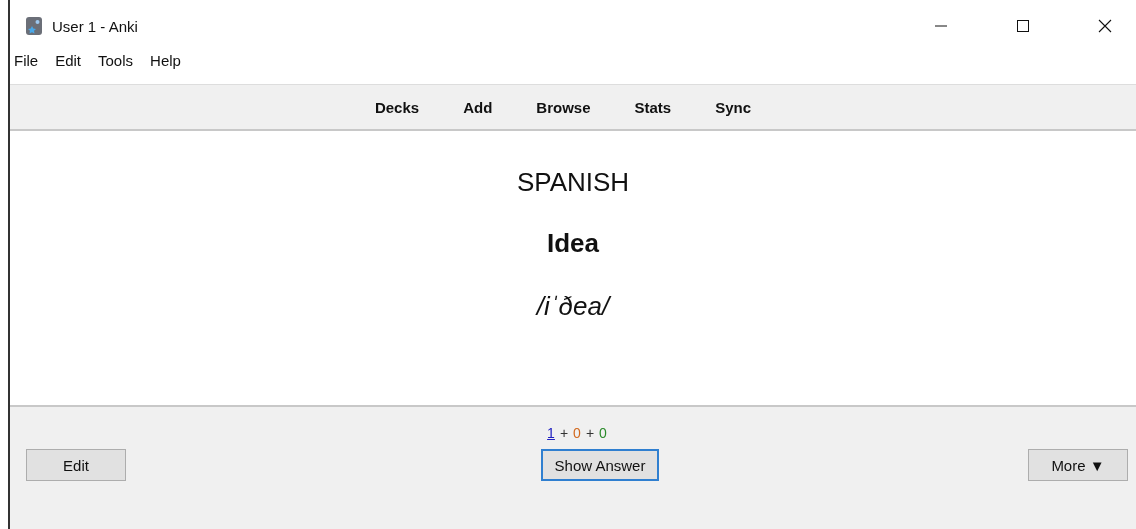  Describe the element at coordinates (733, 107) in the screenshot. I see `toolbar-link: Sync` at that location.